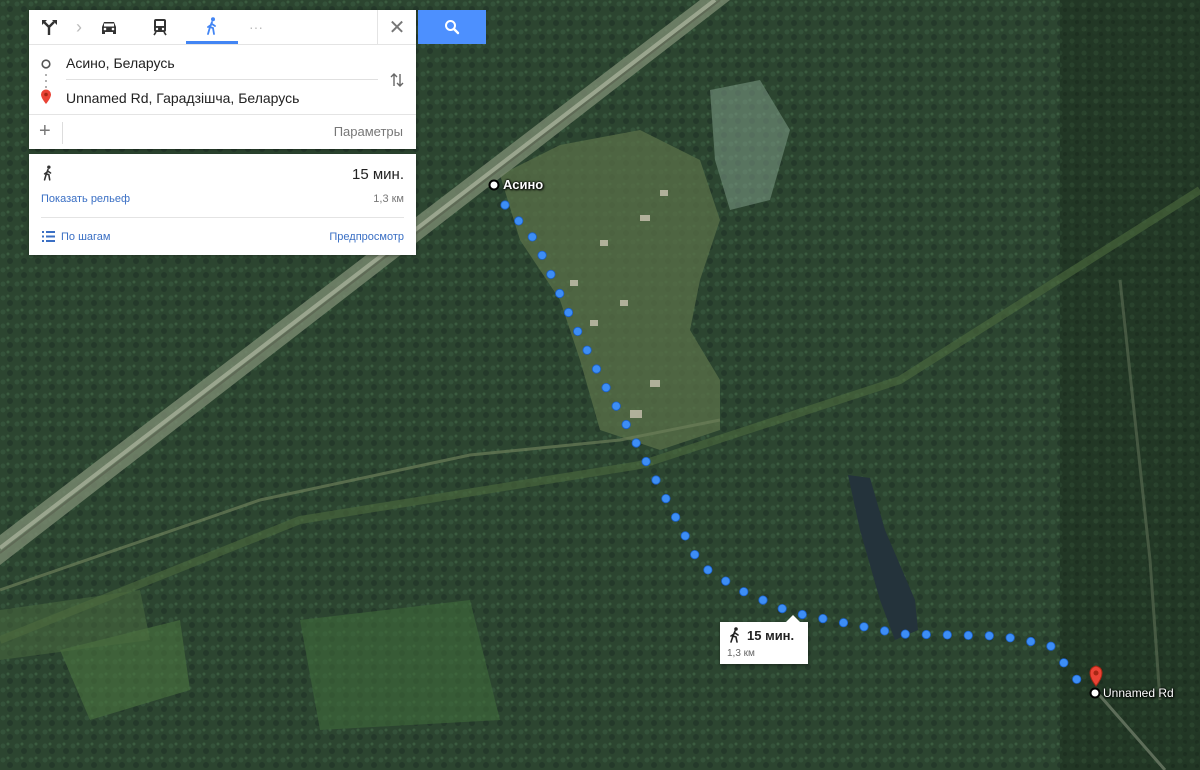 This screenshot has width=1200, height=770. What do you see at coordinates (494, 185) in the screenshot?
I see `origin-marker` at bounding box center [494, 185].